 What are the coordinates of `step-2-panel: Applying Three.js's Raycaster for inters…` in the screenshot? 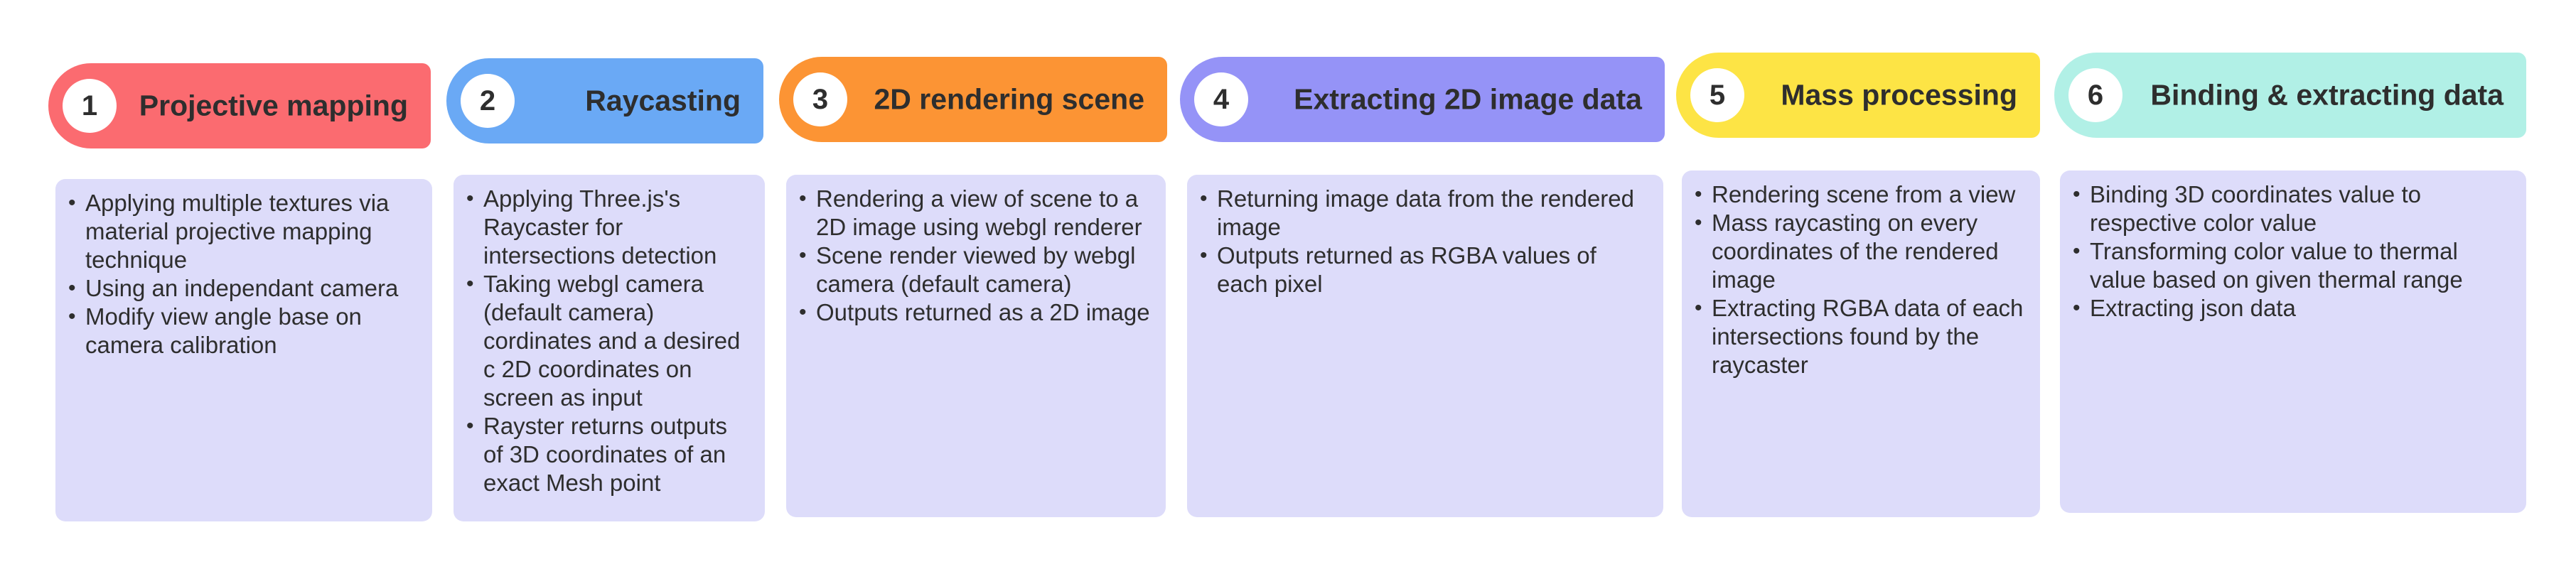 It's located at (609, 348).